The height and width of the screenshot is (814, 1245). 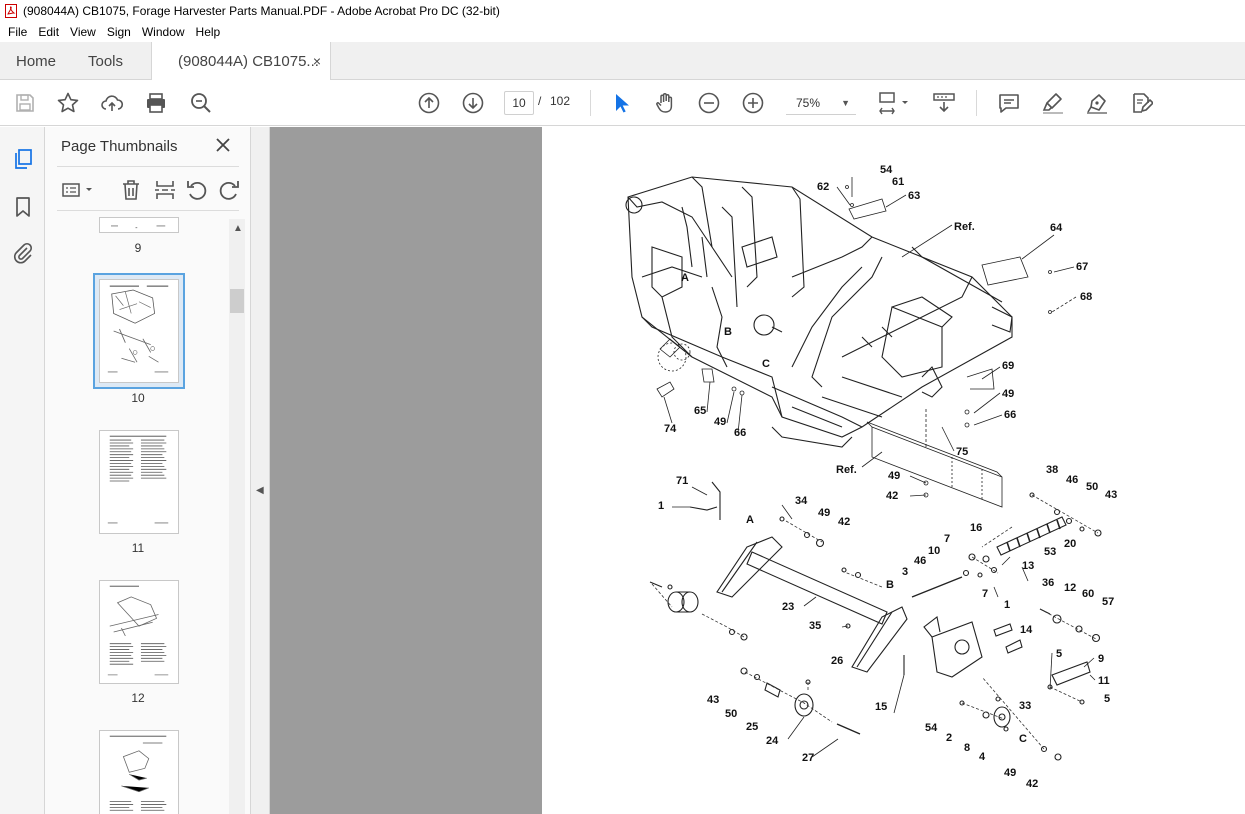 What do you see at coordinates (11, 11) in the screenshot?
I see `acrobat-pdf-icon` at bounding box center [11, 11].